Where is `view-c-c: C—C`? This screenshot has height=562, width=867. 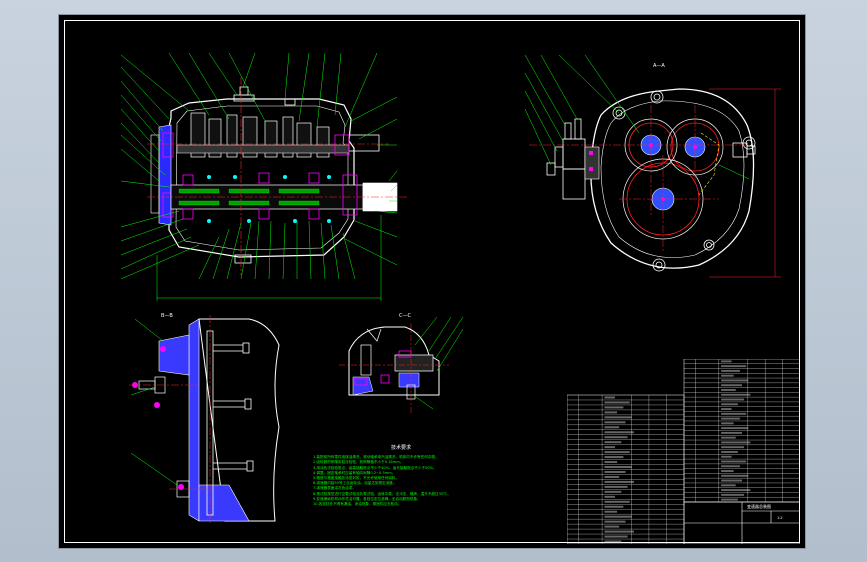
view-c-c: C—C is located at coordinates (401, 364).